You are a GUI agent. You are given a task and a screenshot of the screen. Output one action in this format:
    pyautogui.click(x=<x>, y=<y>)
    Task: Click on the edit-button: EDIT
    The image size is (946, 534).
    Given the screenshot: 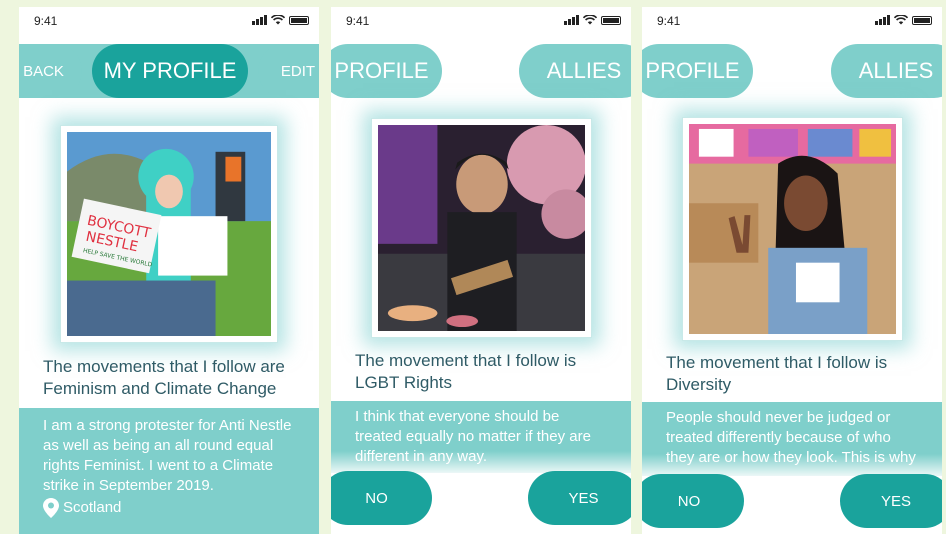 What is the action you would take?
    pyautogui.click(x=288, y=71)
    